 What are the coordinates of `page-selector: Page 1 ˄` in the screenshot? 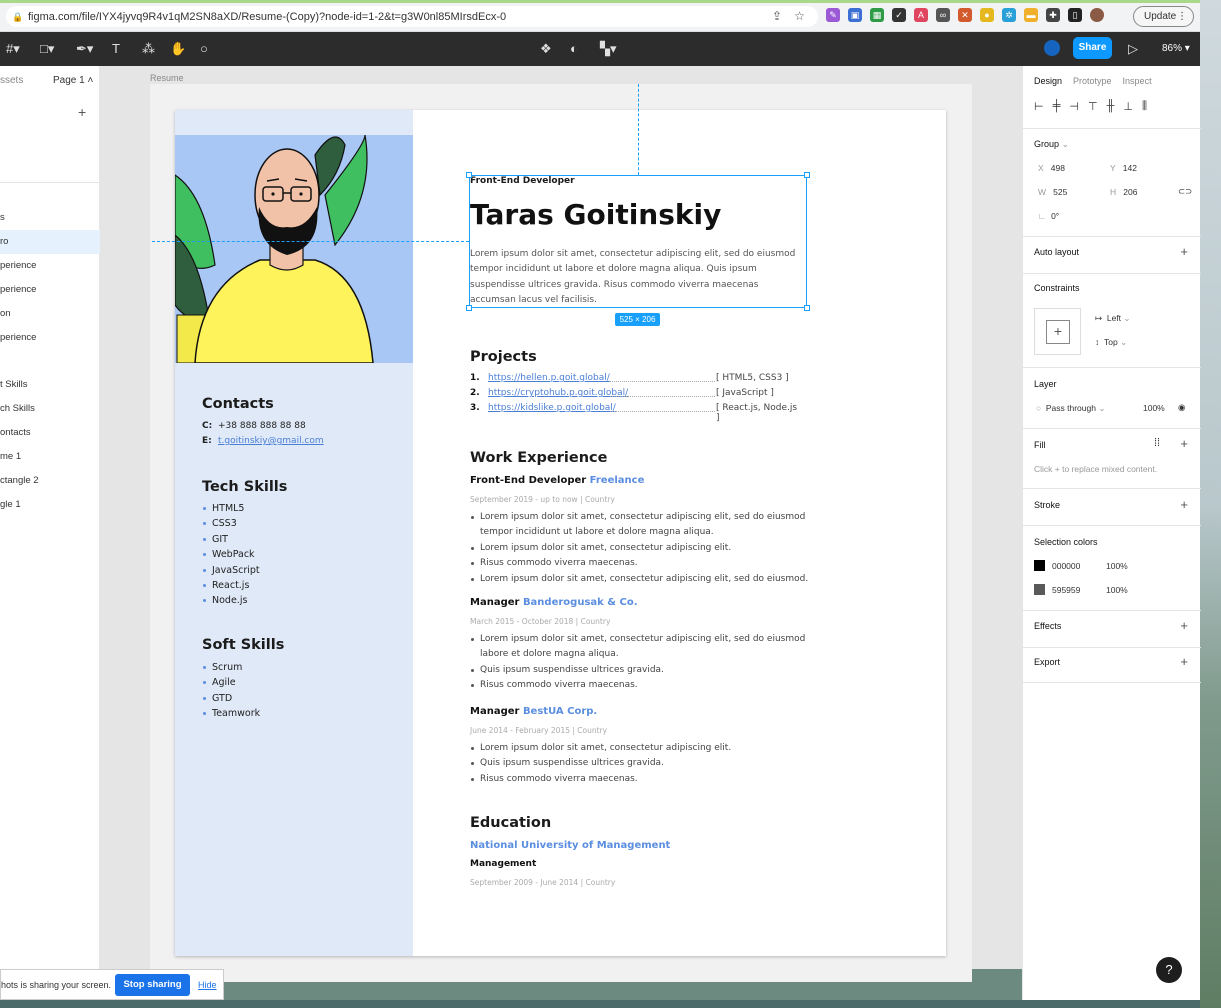 It's located at (73, 80).